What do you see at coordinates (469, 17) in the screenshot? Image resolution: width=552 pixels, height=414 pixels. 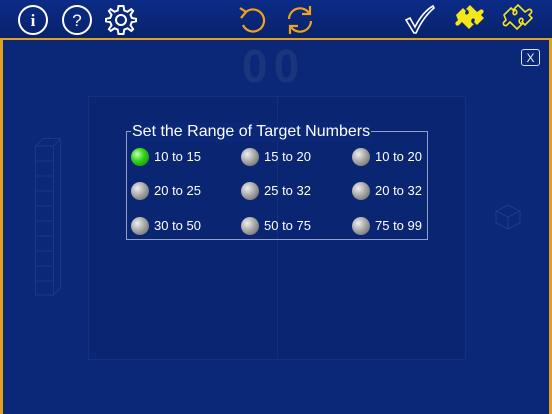 I see `puzzle-filled-icon` at bounding box center [469, 17].